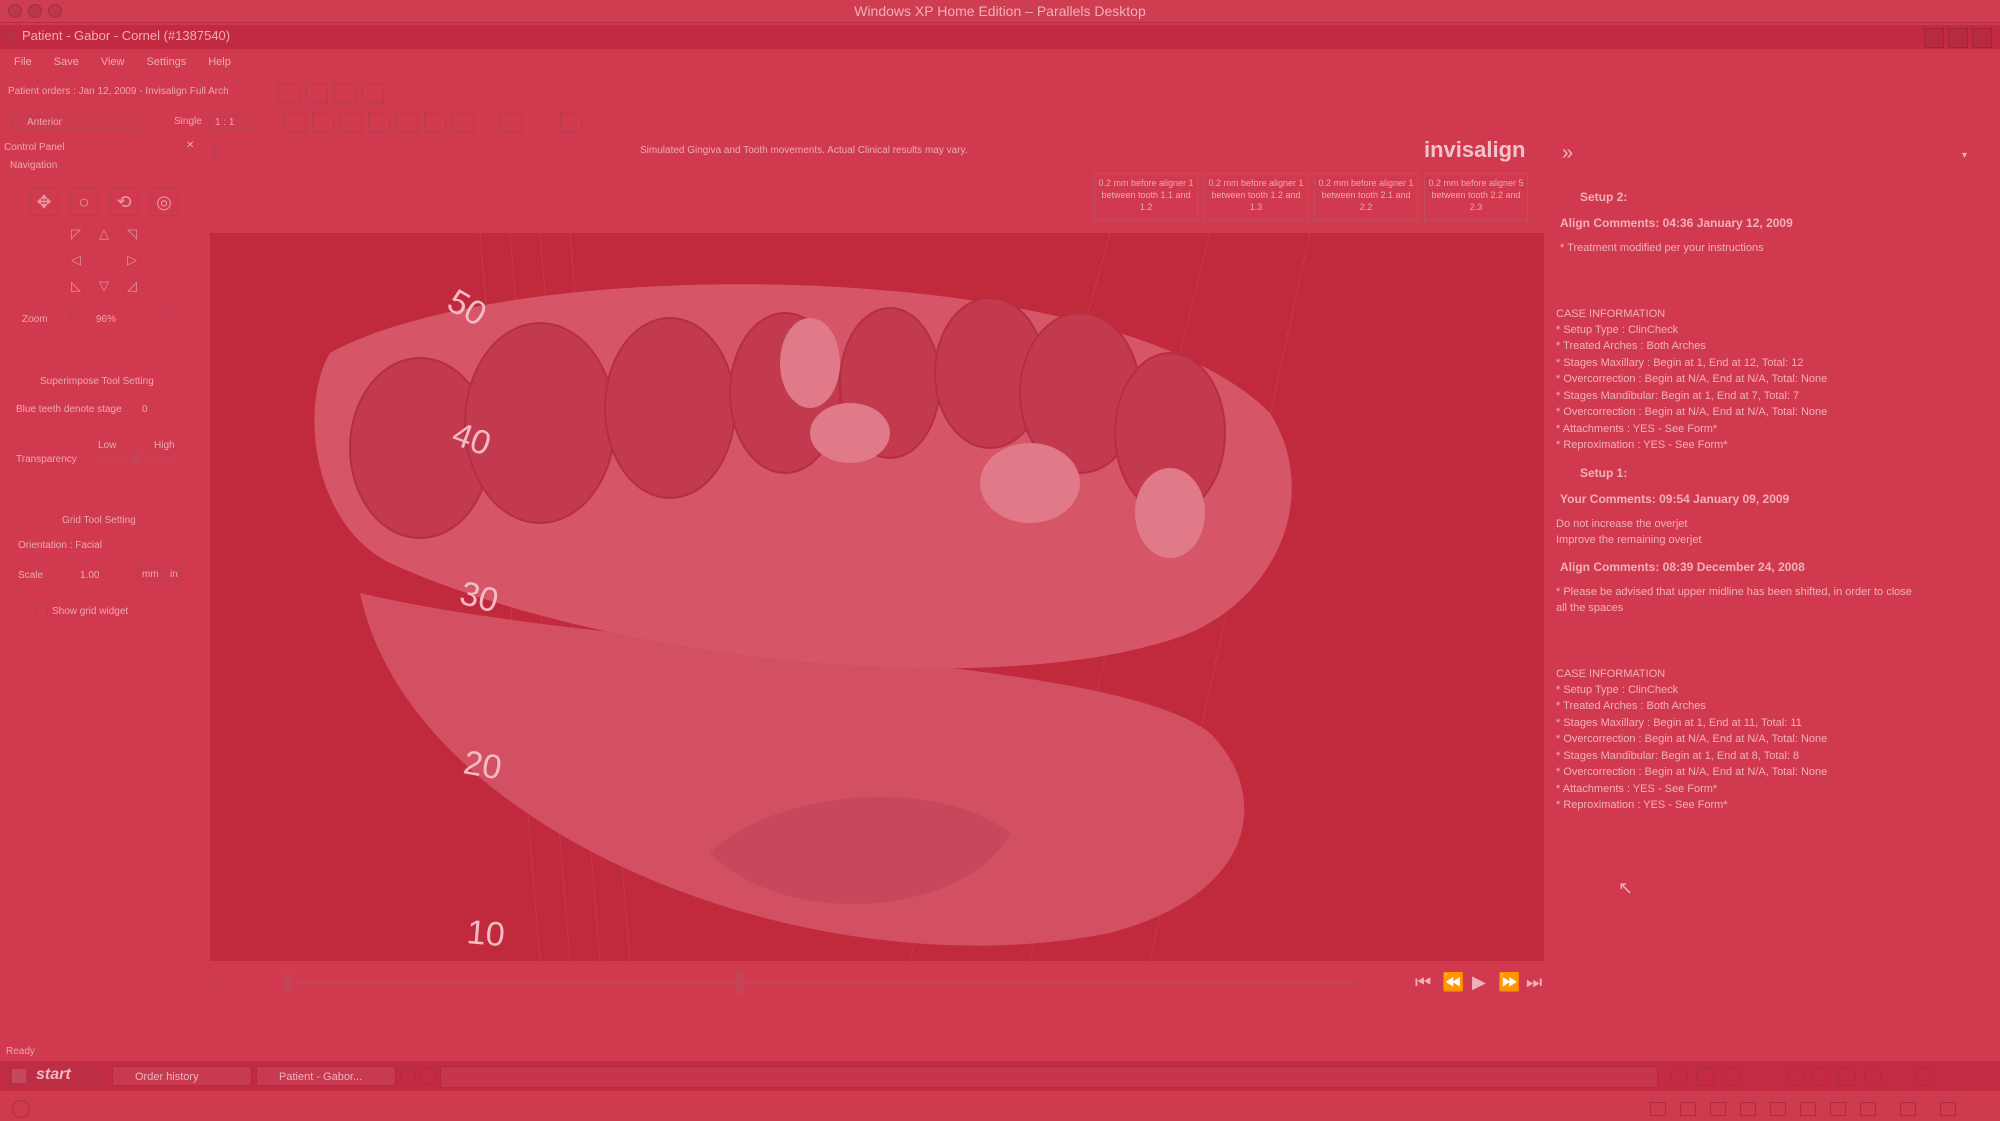  I want to click on setup2-title: Setup 2:, so click(1603, 197).